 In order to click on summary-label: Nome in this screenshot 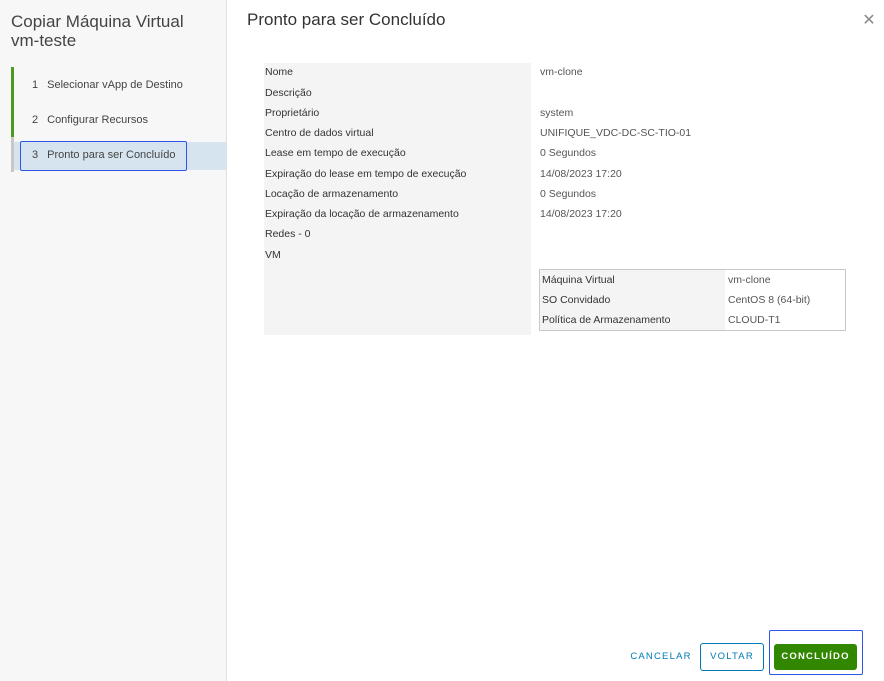, I will do `click(279, 72)`.